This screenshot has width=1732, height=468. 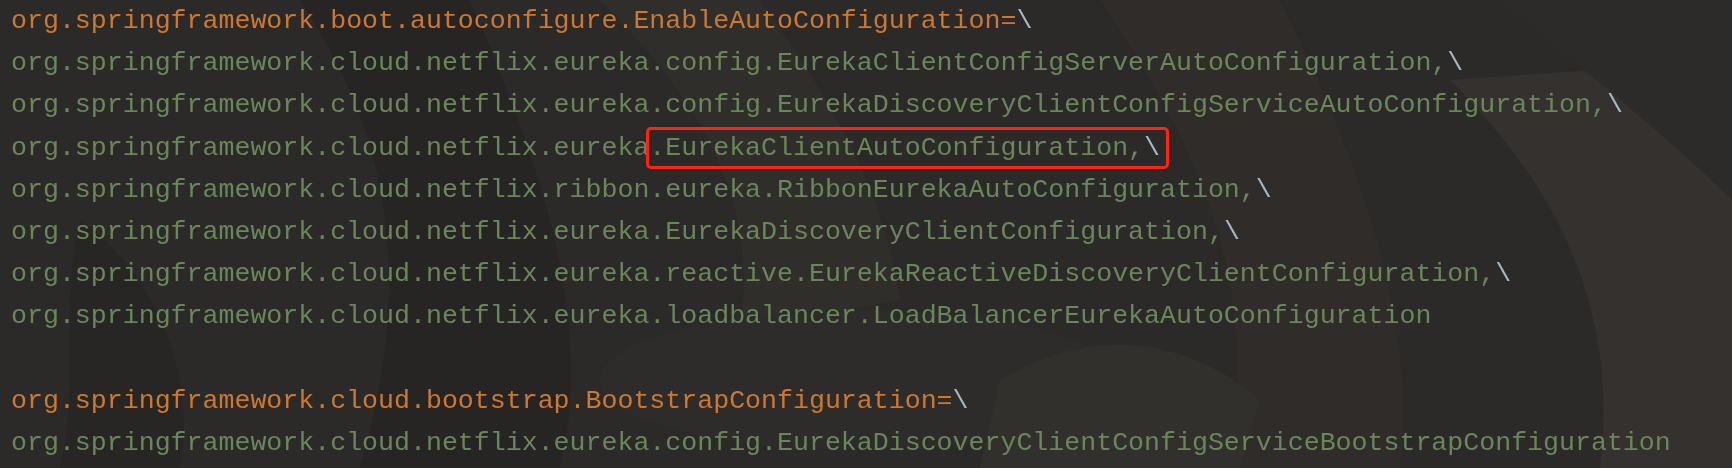 What do you see at coordinates (721, 317) in the screenshot?
I see `code-text: org.springframework.cloud.netflix.eureka.loadbalancer.LoadBalancerEurekaAutoConfiguration` at bounding box center [721, 317].